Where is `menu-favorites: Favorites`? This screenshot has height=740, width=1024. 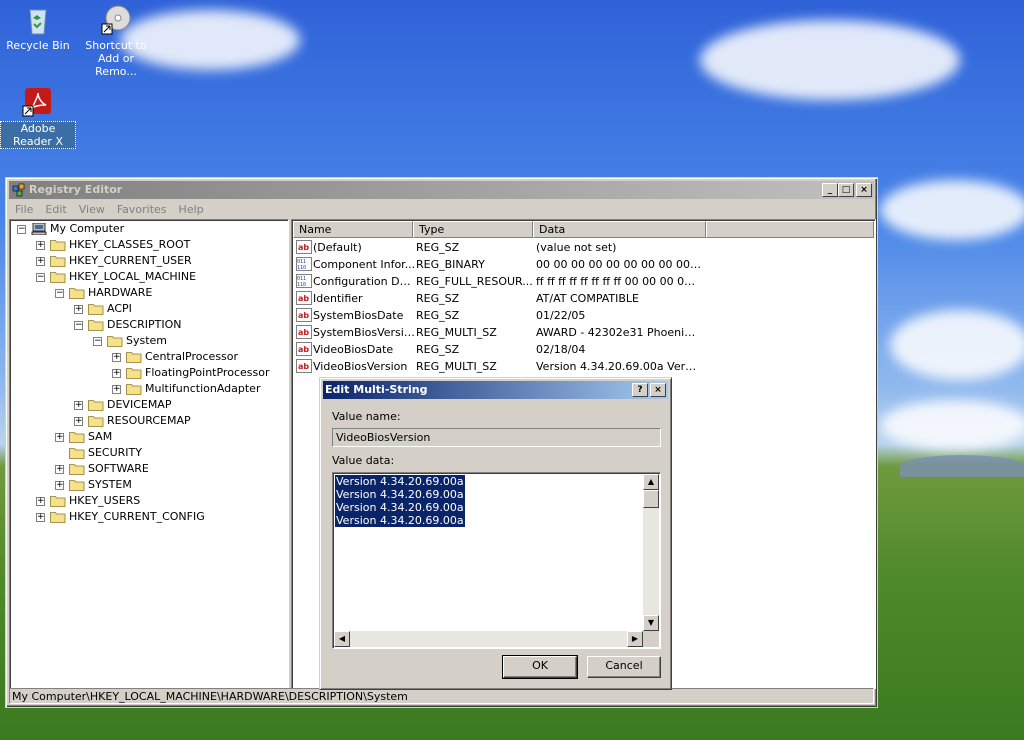 menu-favorites: Favorites is located at coordinates (142, 209).